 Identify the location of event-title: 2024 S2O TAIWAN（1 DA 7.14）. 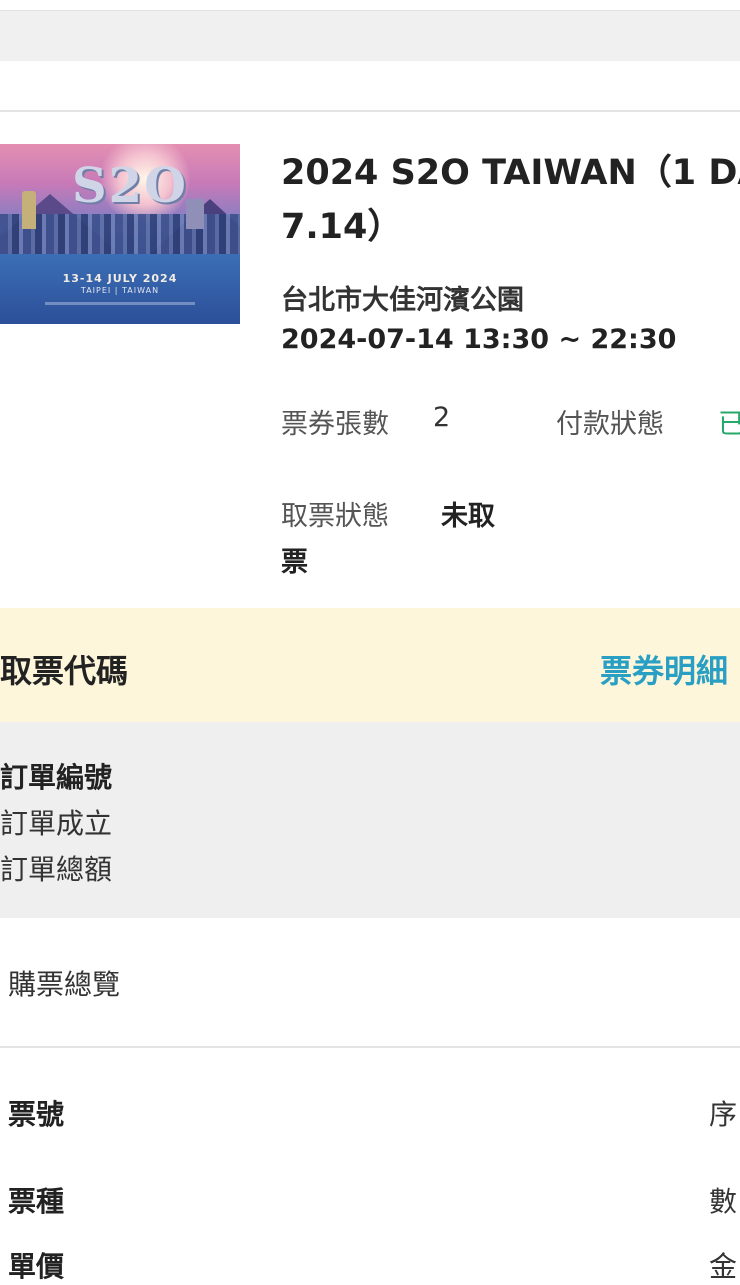
(510, 200).